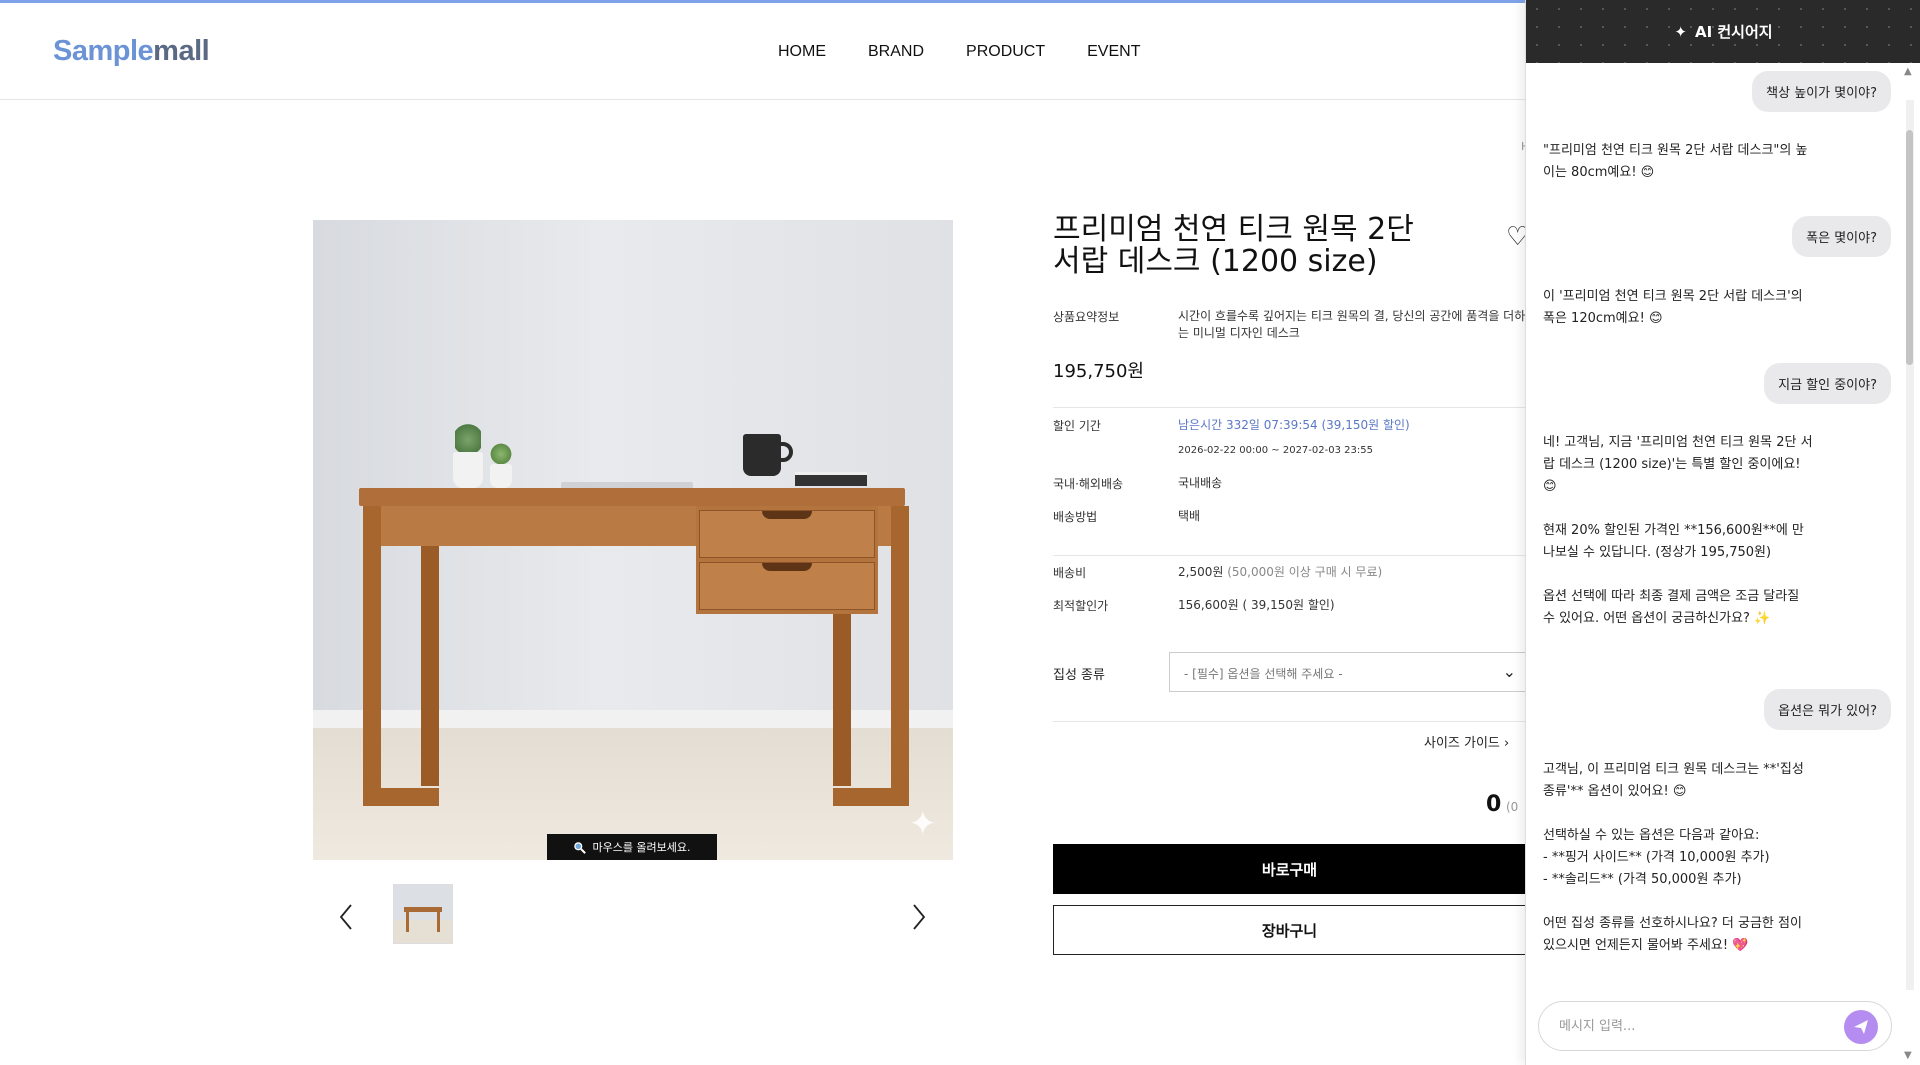  I want to click on send-icon, so click(1861, 1027).